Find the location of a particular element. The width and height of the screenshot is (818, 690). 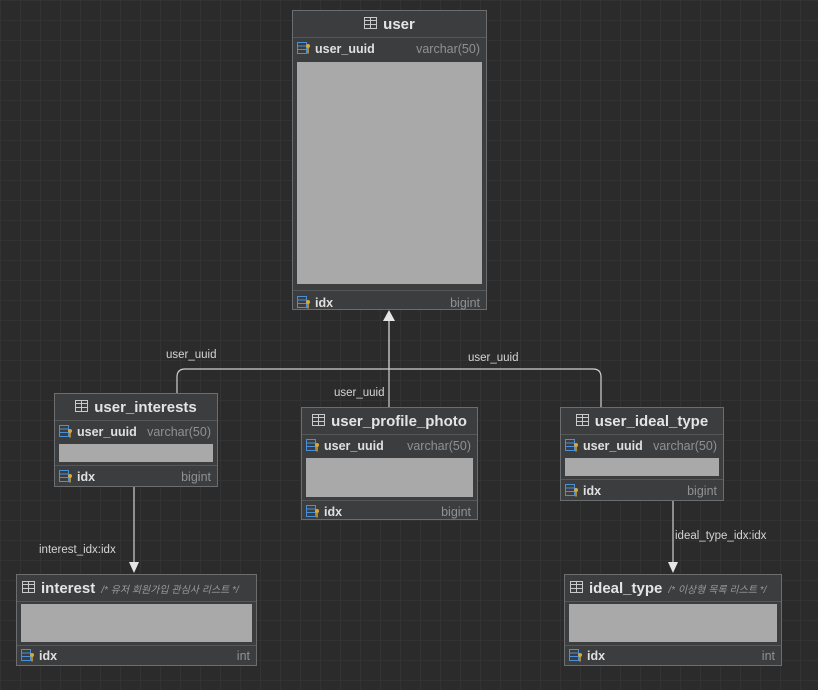

table-name: user_ideal_type is located at coordinates (651, 421).